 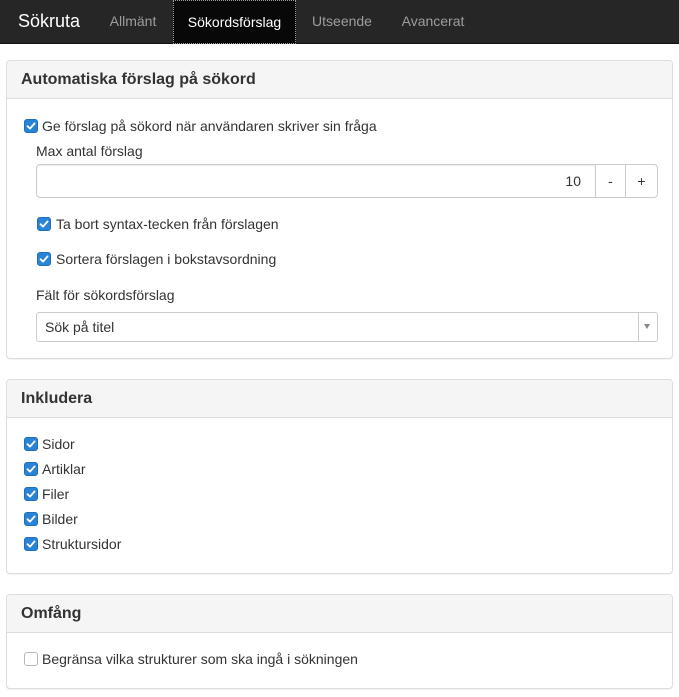 I want to click on tab-avancerat: Avancerat, so click(x=433, y=22).